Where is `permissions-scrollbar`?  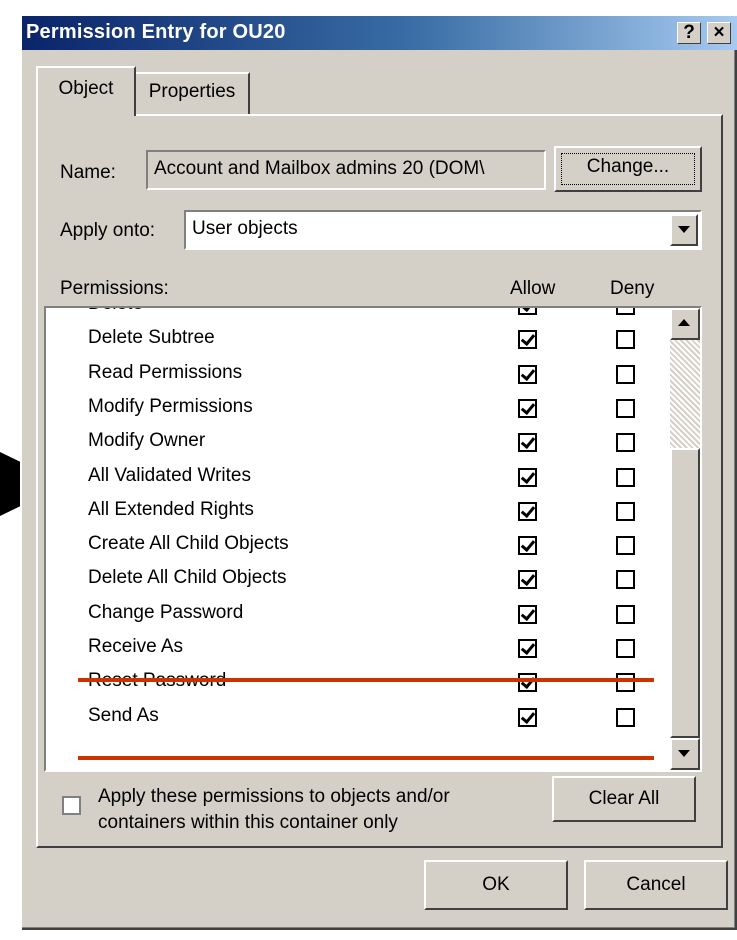
permissions-scrollbar is located at coordinates (685, 539).